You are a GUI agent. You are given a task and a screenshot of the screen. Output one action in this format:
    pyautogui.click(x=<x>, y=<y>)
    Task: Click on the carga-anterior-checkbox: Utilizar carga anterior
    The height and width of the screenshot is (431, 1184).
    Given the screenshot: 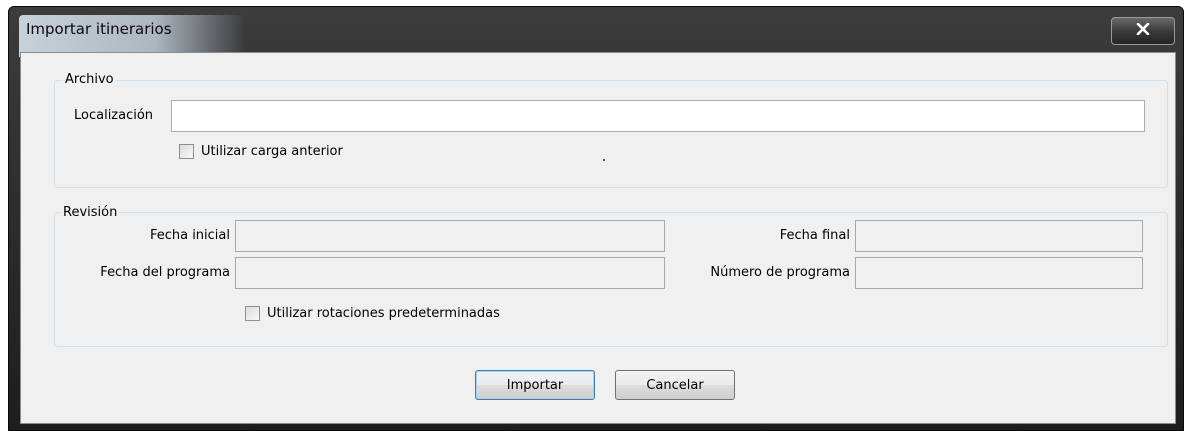 What is the action you would take?
    pyautogui.click(x=261, y=151)
    